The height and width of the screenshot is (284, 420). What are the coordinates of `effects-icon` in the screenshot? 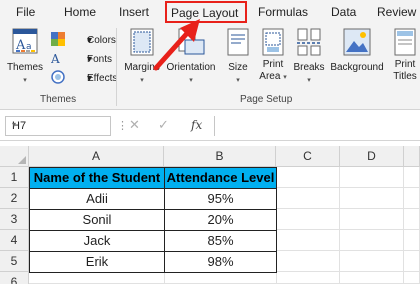 It's located at (58, 77).